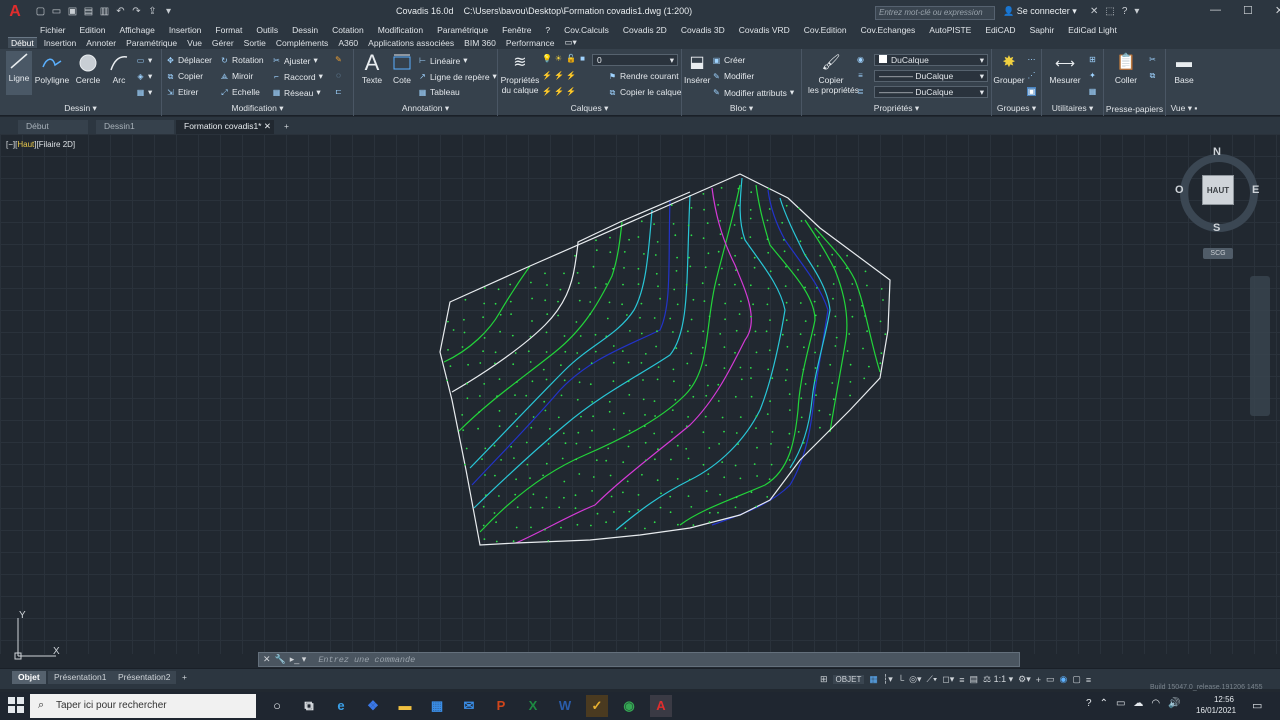 This screenshot has height=720, width=1280. I want to click on doc-tab-debut: Début, so click(53, 127).